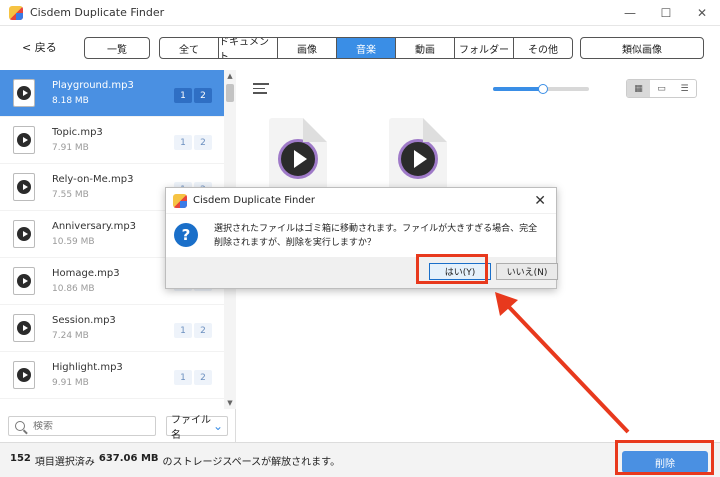 This screenshot has width=720, height=477. Describe the element at coordinates (92, 187) in the screenshot. I see `file-text: Rely-on-Me.mp3 7.55 MB` at that location.